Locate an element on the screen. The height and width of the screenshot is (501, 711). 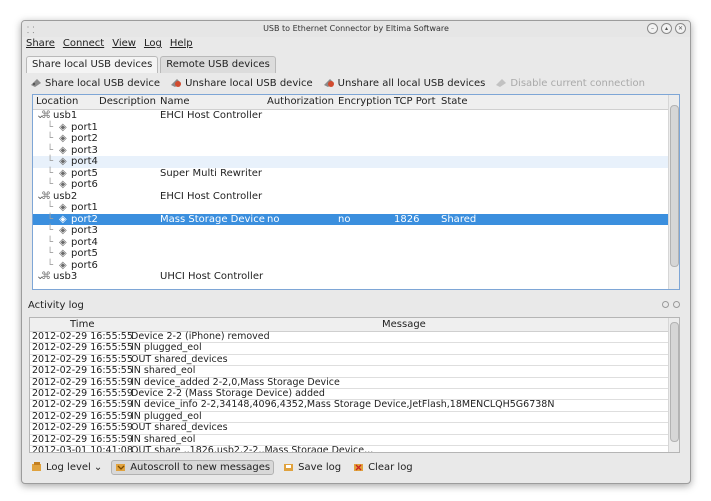
log-row: 2012-02-29 16:55:59 OUT shared_devices is located at coordinates (349, 428).